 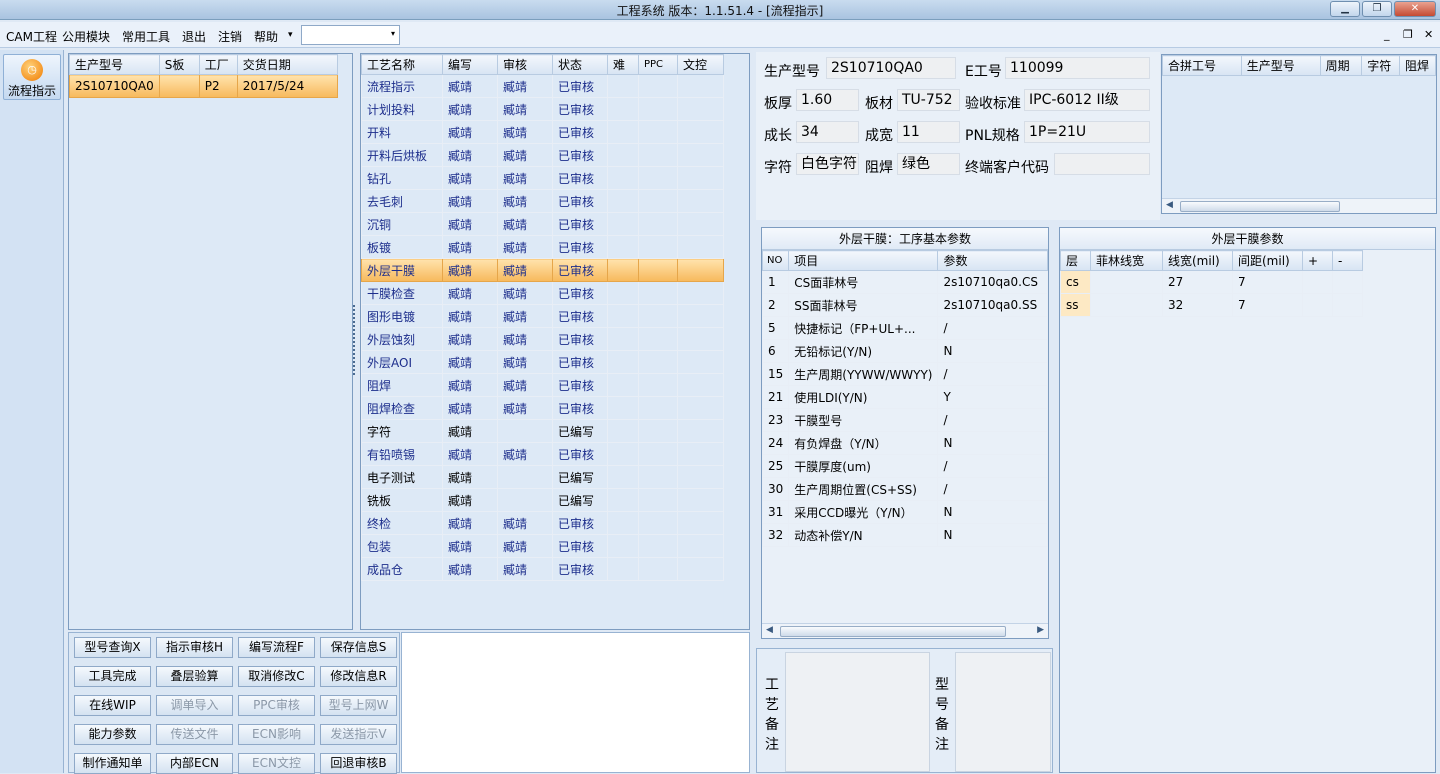 What do you see at coordinates (542, 132) in the screenshot?
I see `table-row: 开料 臧靖 臧靖 已审核` at bounding box center [542, 132].